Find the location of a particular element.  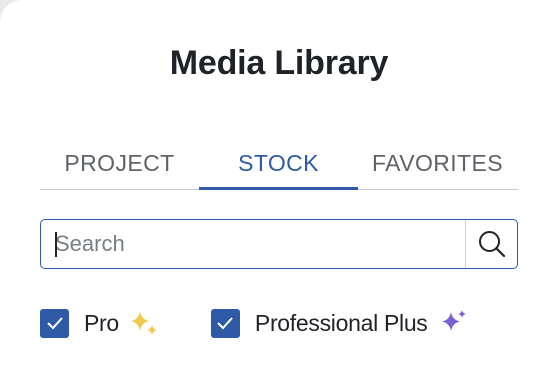

search-icon is located at coordinates (491, 244).